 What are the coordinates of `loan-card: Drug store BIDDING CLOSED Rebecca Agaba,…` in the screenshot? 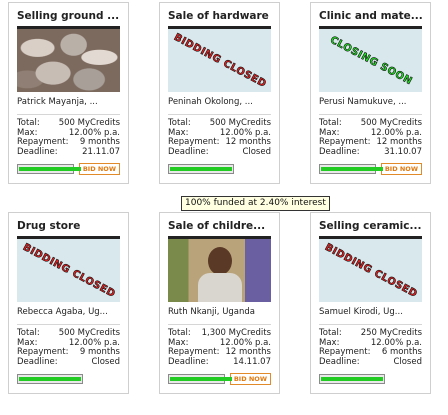 It's located at (68, 303).